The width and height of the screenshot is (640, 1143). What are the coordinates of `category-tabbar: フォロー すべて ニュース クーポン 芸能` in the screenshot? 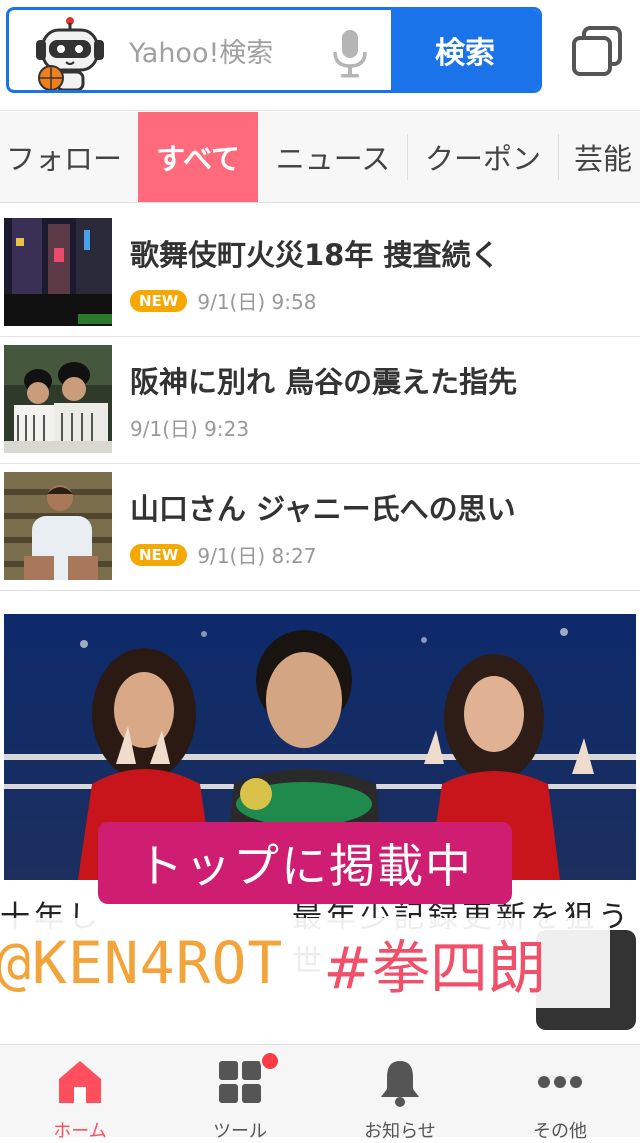 It's located at (320, 157).